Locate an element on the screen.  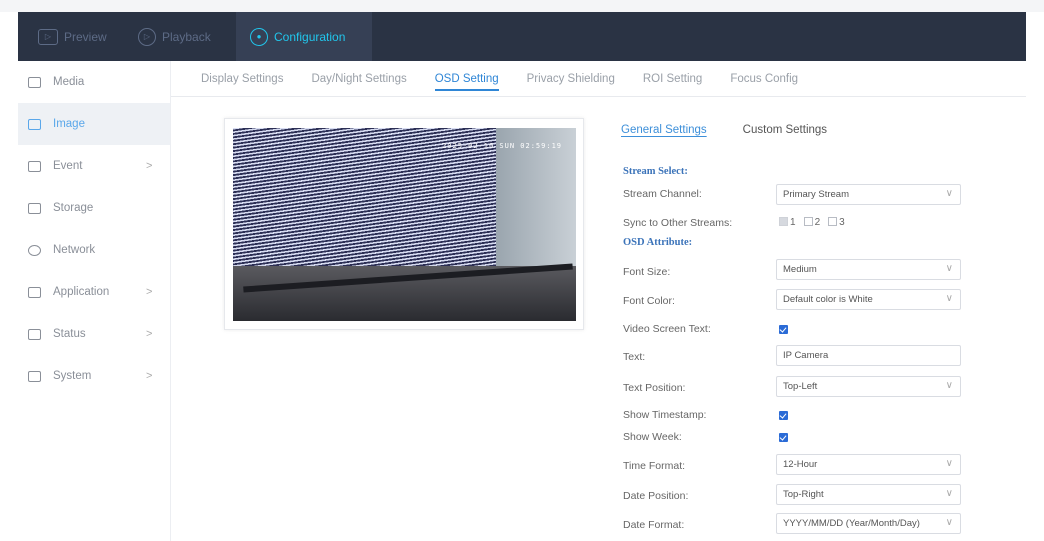
sync-streams-checkboxes: 1 2 3 is located at coordinates (812, 222).